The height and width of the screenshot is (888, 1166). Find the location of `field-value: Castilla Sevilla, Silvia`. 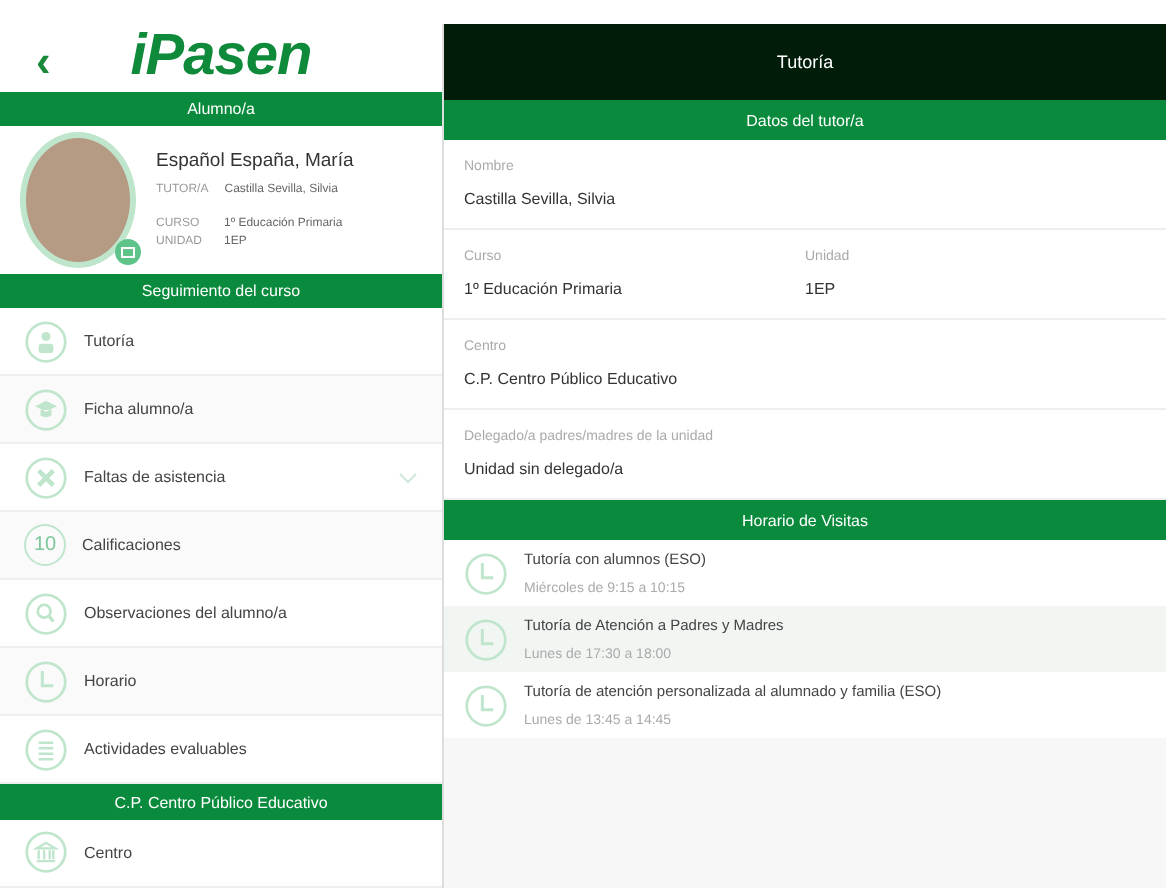

field-value: Castilla Sevilla, Silvia is located at coordinates (541, 199).